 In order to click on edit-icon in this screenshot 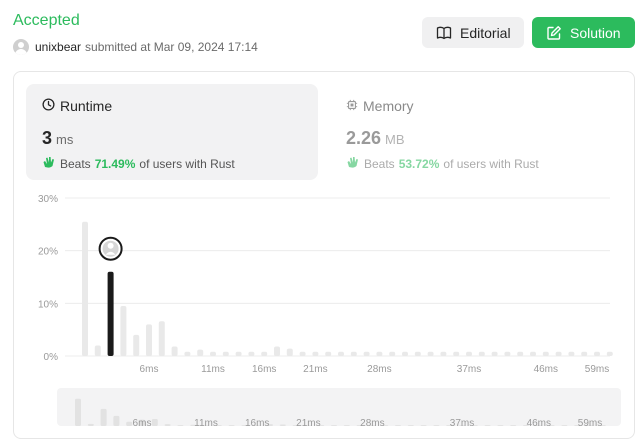, I will do `click(554, 33)`.